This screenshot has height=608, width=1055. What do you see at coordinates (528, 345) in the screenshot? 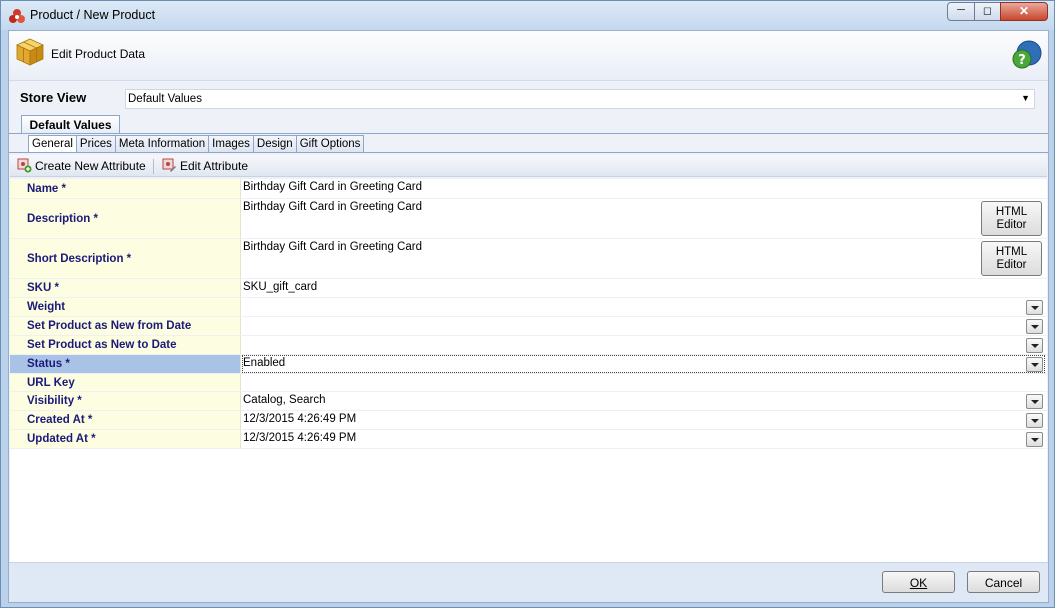
I see `attribute-row-new-to-date: Set Product as New to Date` at bounding box center [528, 345].